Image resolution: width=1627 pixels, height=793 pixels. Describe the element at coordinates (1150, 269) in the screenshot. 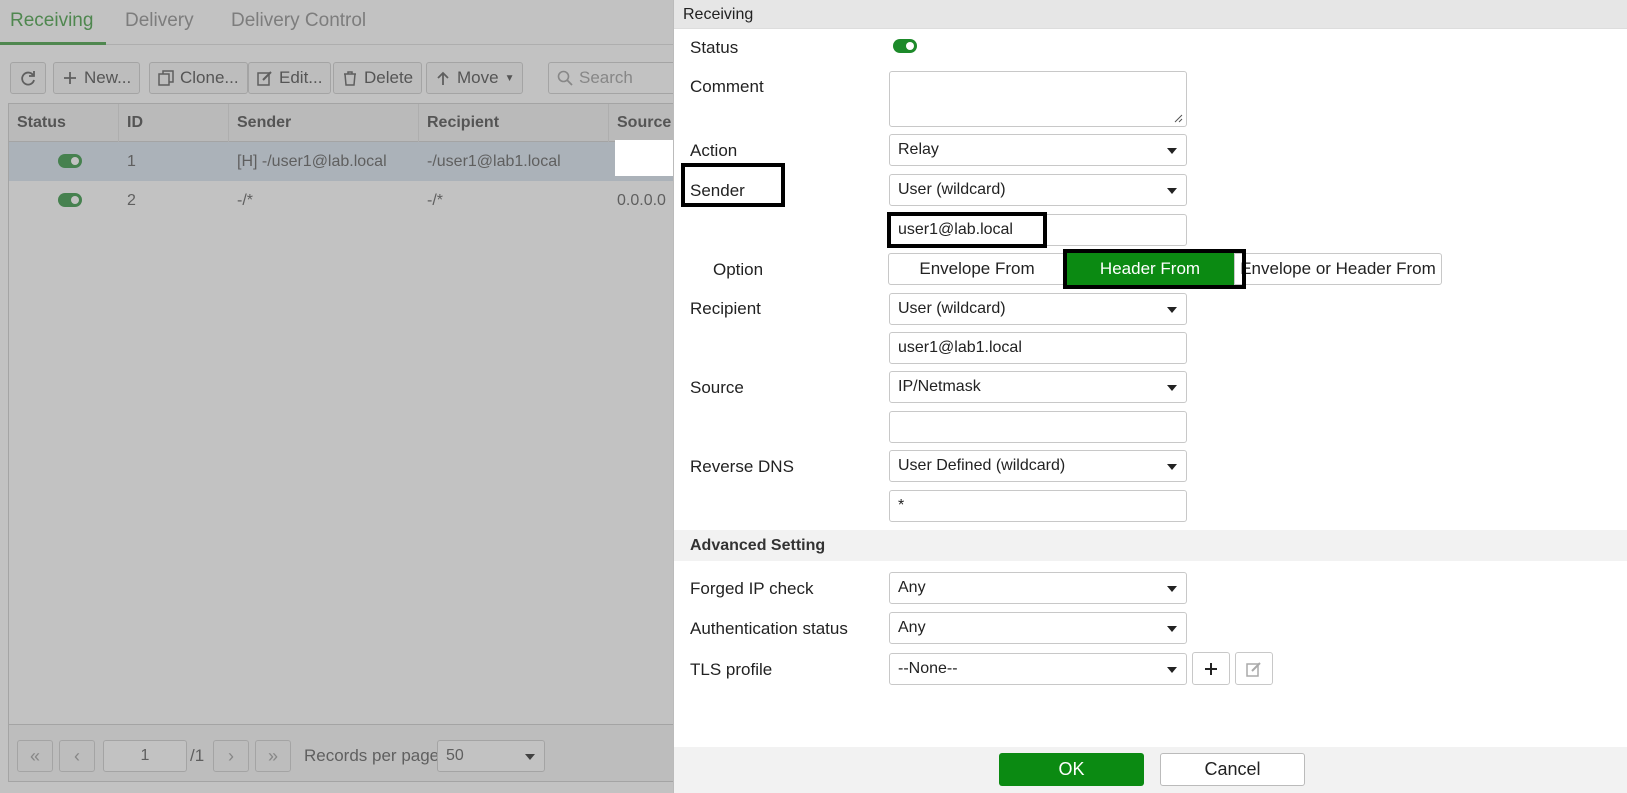

I see `option-header-from: Header From` at that location.